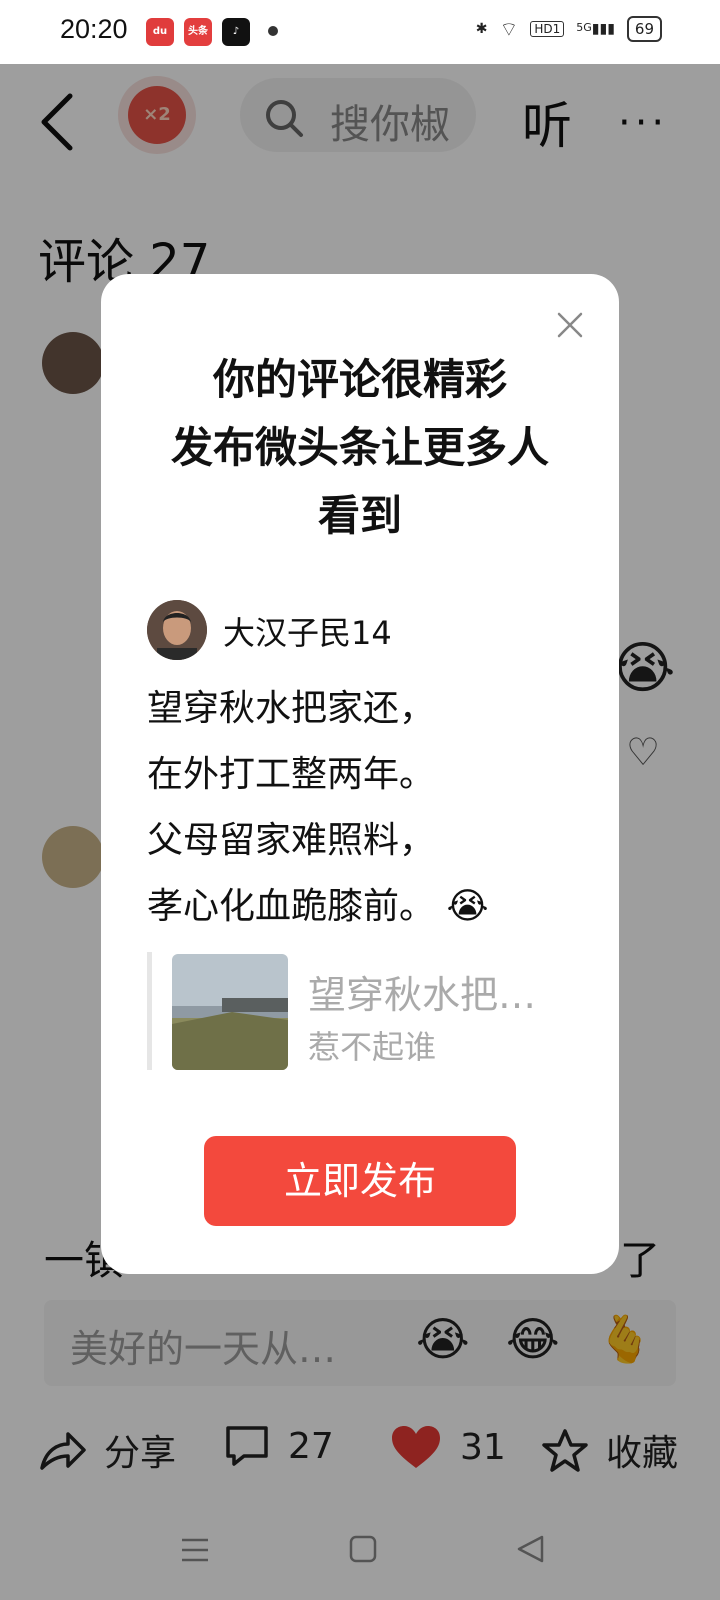 Image resolution: width=720 pixels, height=1600 pixels. What do you see at coordinates (94, 29) in the screenshot?
I see `status-time: 20:20` at bounding box center [94, 29].